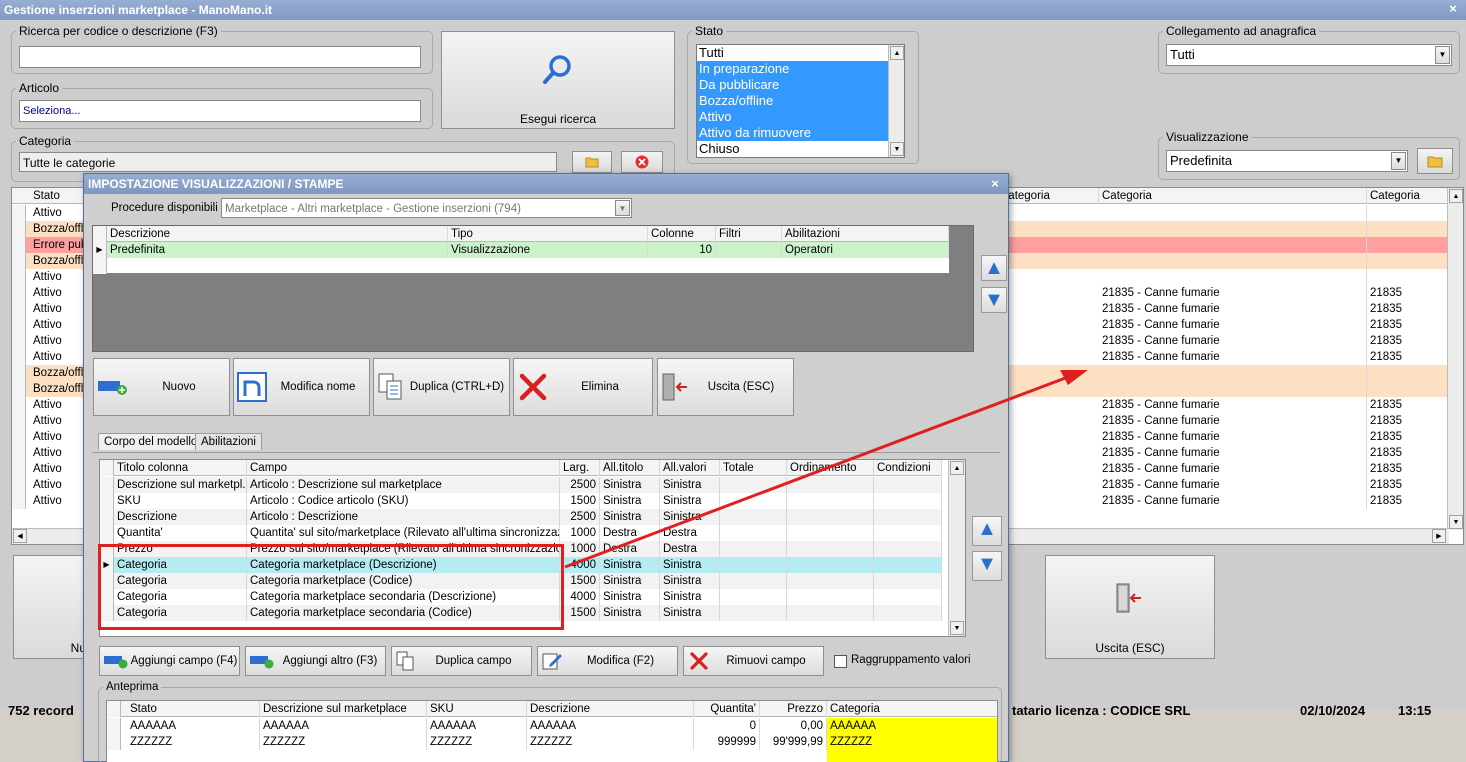 This screenshot has height=762, width=1466. What do you see at coordinates (521, 266) in the screenshot?
I see `table-row` at bounding box center [521, 266].